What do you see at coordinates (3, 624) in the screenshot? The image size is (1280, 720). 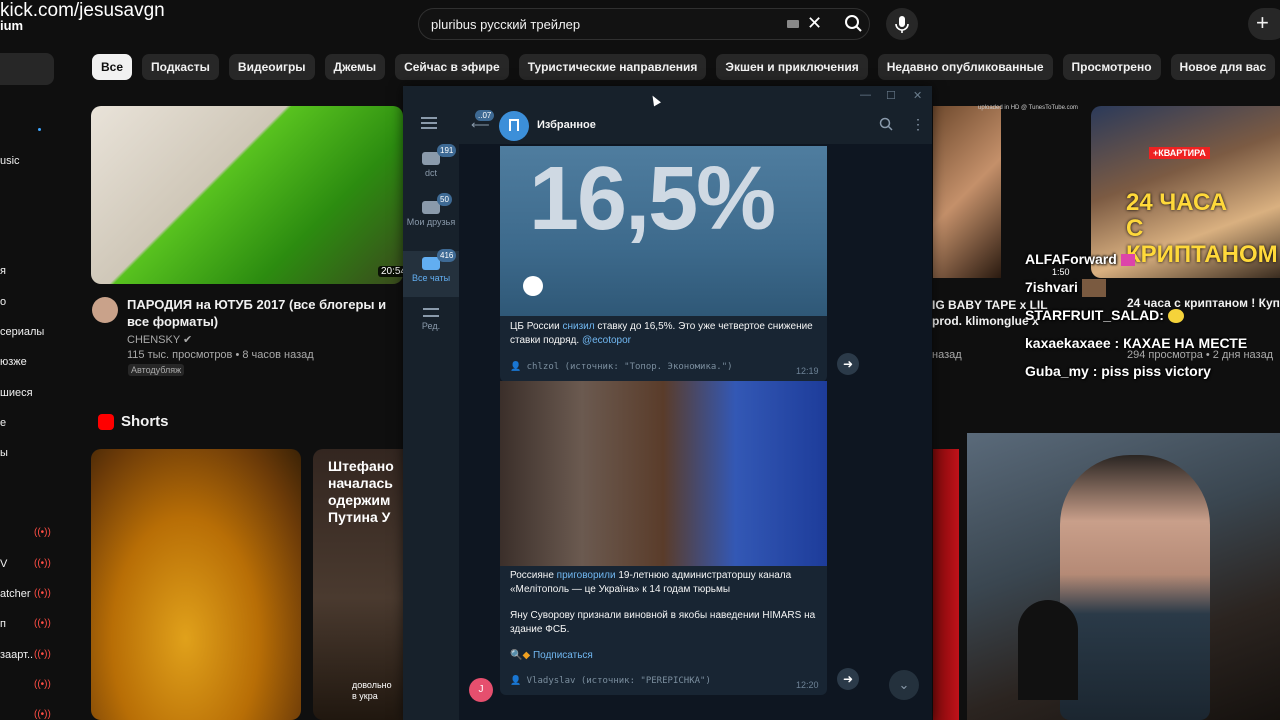 I see `sidebar-channel: п` at bounding box center [3, 624].